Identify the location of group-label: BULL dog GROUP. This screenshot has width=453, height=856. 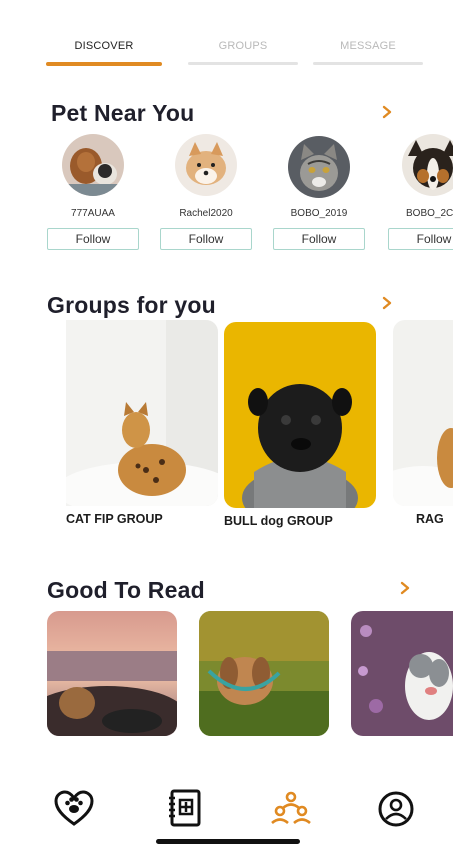
(278, 521).